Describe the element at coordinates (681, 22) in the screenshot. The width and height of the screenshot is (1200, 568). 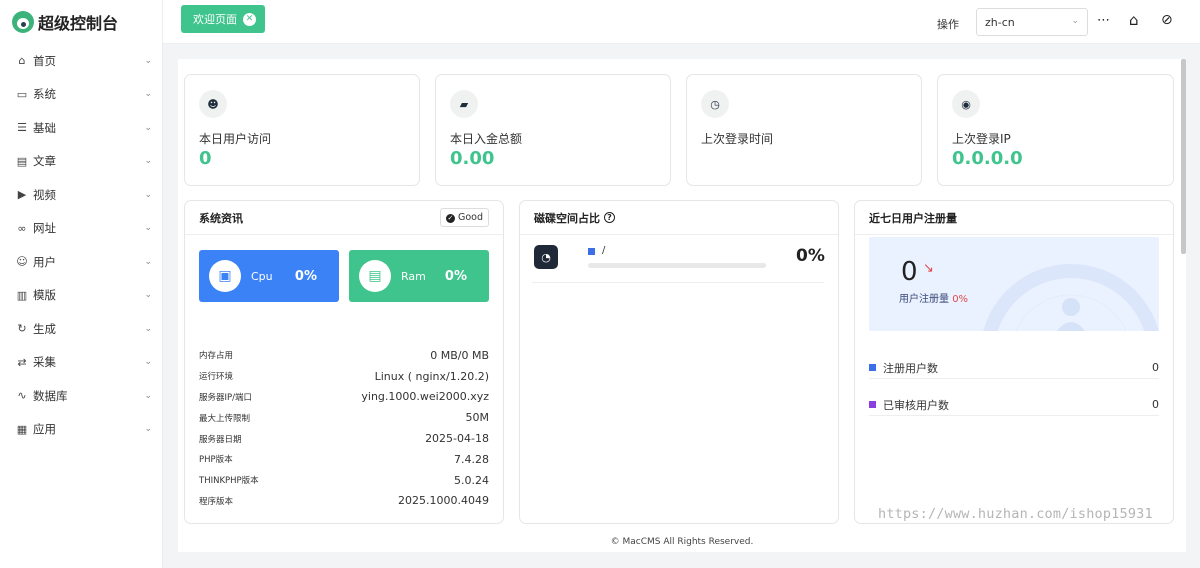
I see `topbar: 欢迎页面 ✕ 操作 zh-cn ⌄ ⋯ ⌂ ⊘` at that location.